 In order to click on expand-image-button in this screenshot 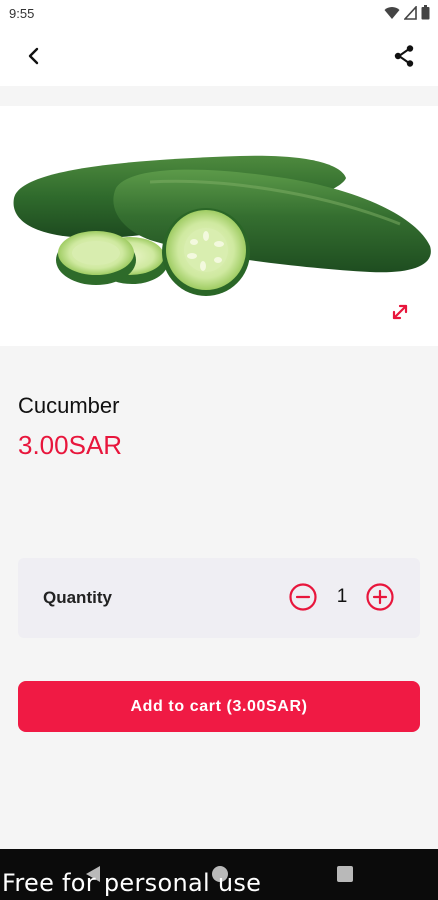, I will do `click(400, 312)`.